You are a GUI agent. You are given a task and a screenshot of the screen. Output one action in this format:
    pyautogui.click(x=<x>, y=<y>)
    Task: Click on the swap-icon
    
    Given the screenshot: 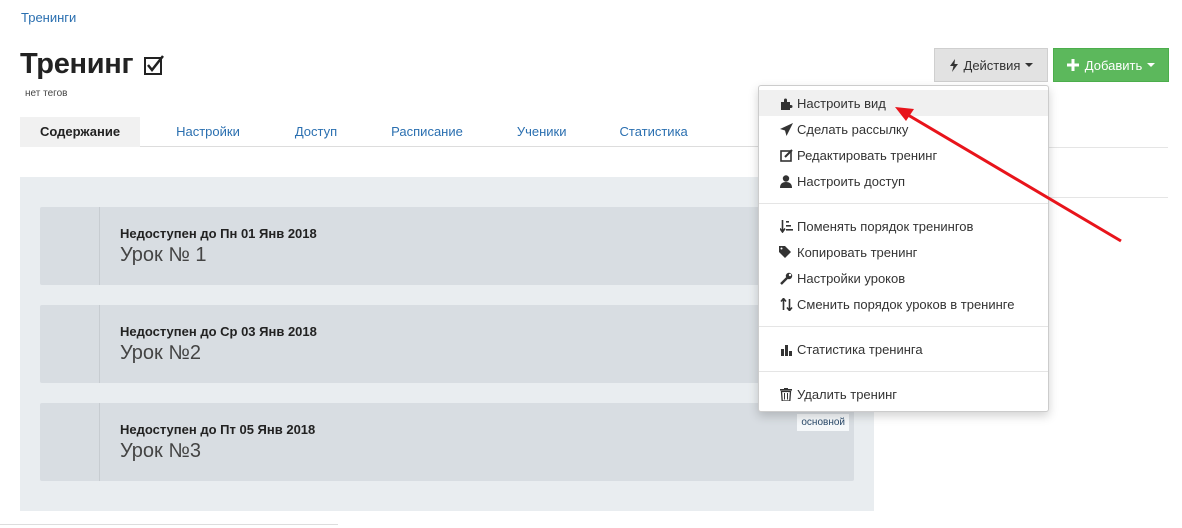 What is the action you would take?
    pyautogui.click(x=786, y=304)
    